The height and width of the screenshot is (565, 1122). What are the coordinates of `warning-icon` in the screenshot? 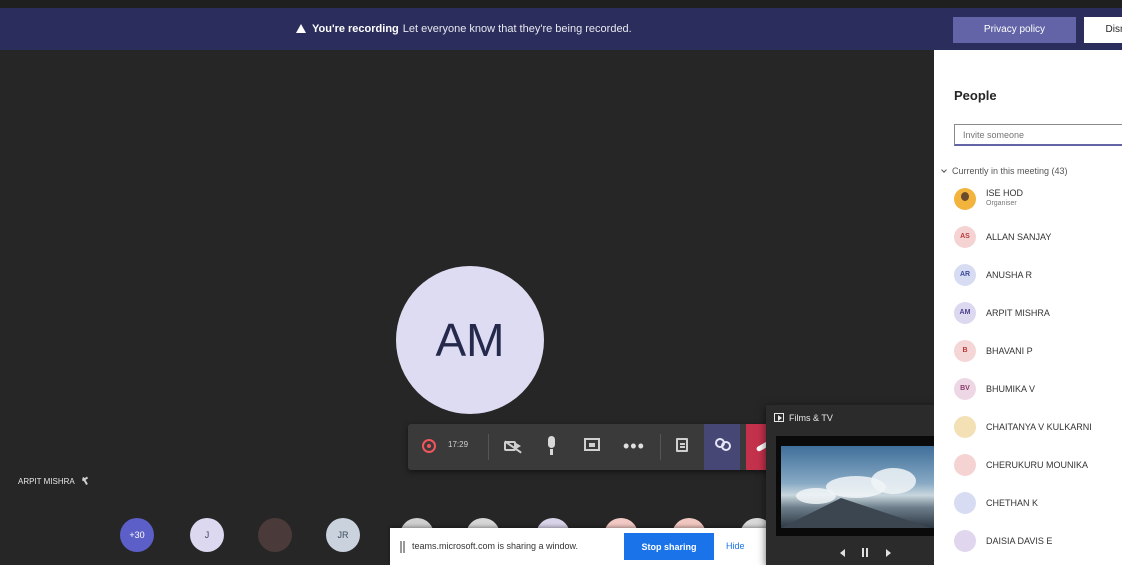 It's located at (301, 28).